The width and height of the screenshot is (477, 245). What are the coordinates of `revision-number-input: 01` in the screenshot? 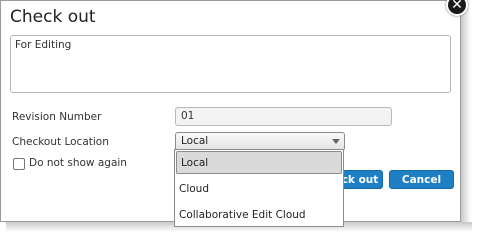 It's located at (283, 116).